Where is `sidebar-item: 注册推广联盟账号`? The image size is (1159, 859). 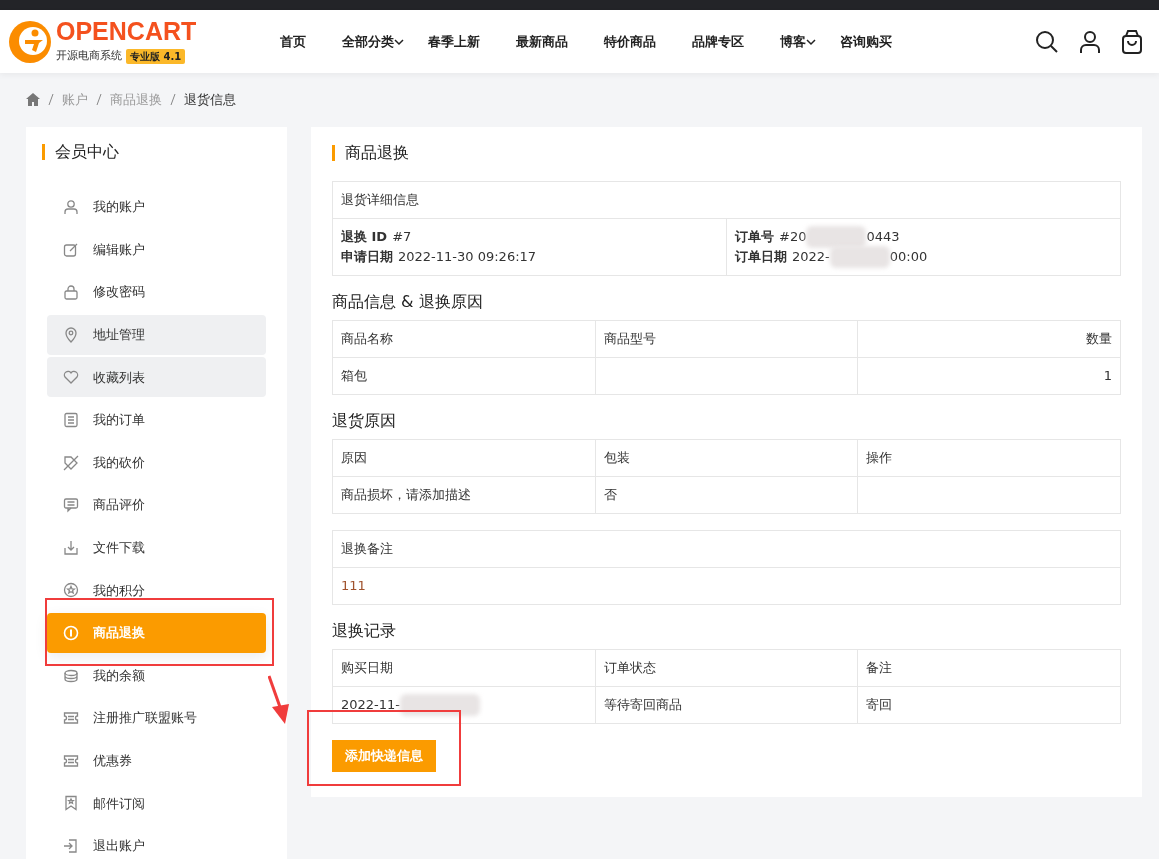
sidebar-item: 注册推广联盟账号 is located at coordinates (156, 718).